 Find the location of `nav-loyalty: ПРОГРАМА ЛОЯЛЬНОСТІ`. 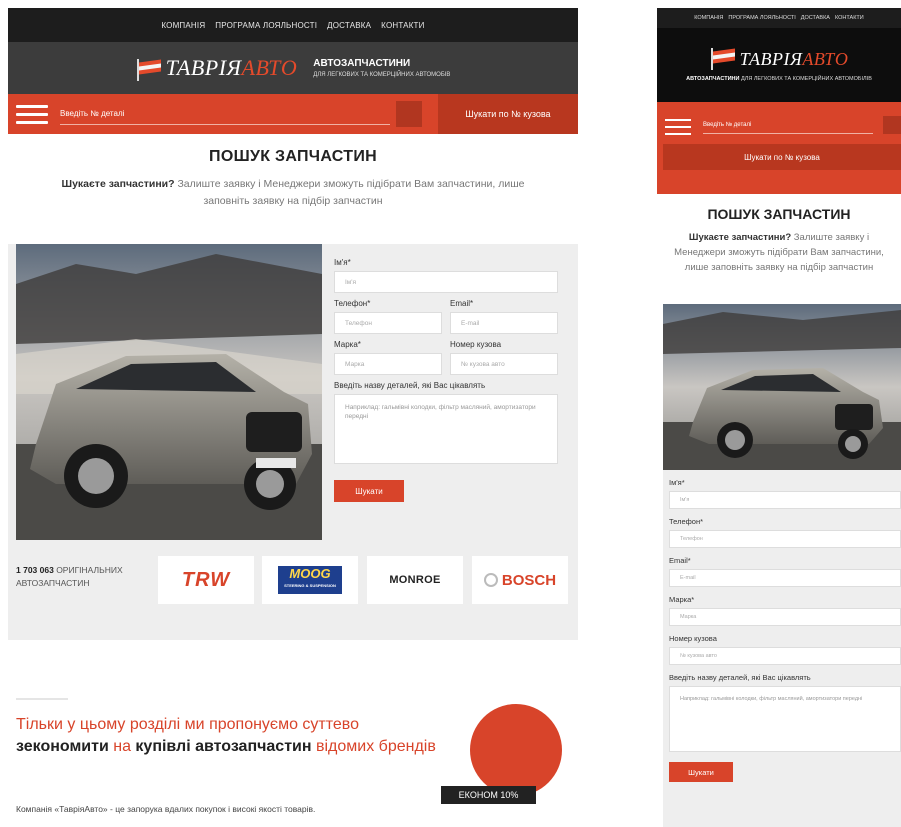

nav-loyalty: ПРОГРАМА ЛОЯЛЬНОСТІ is located at coordinates (266, 25).